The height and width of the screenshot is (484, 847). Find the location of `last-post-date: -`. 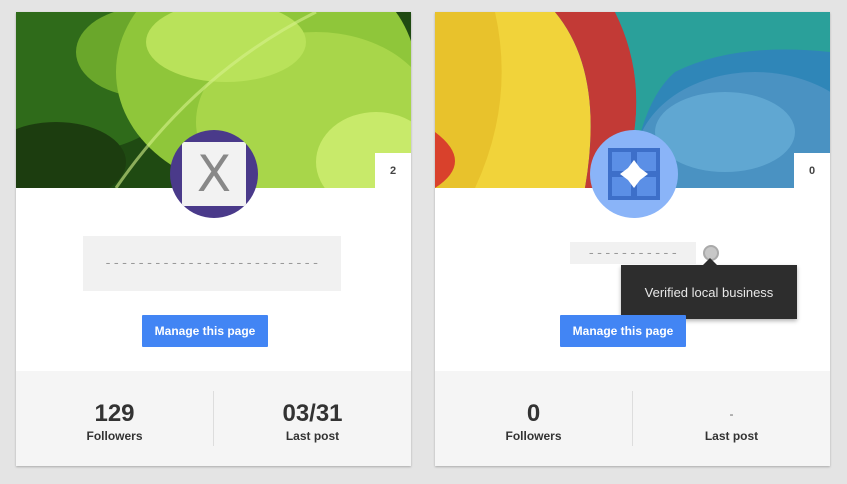

last-post-date: - is located at coordinates (731, 413).